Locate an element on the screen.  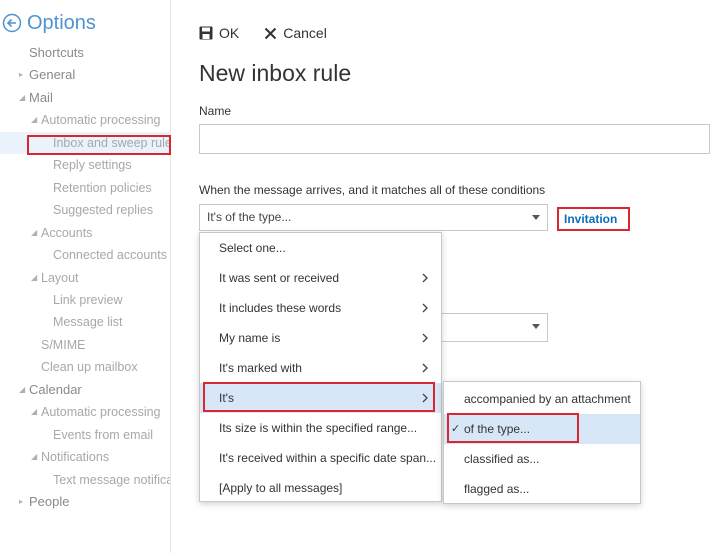
cancel-button: Cancel is located at coordinates (295, 33).